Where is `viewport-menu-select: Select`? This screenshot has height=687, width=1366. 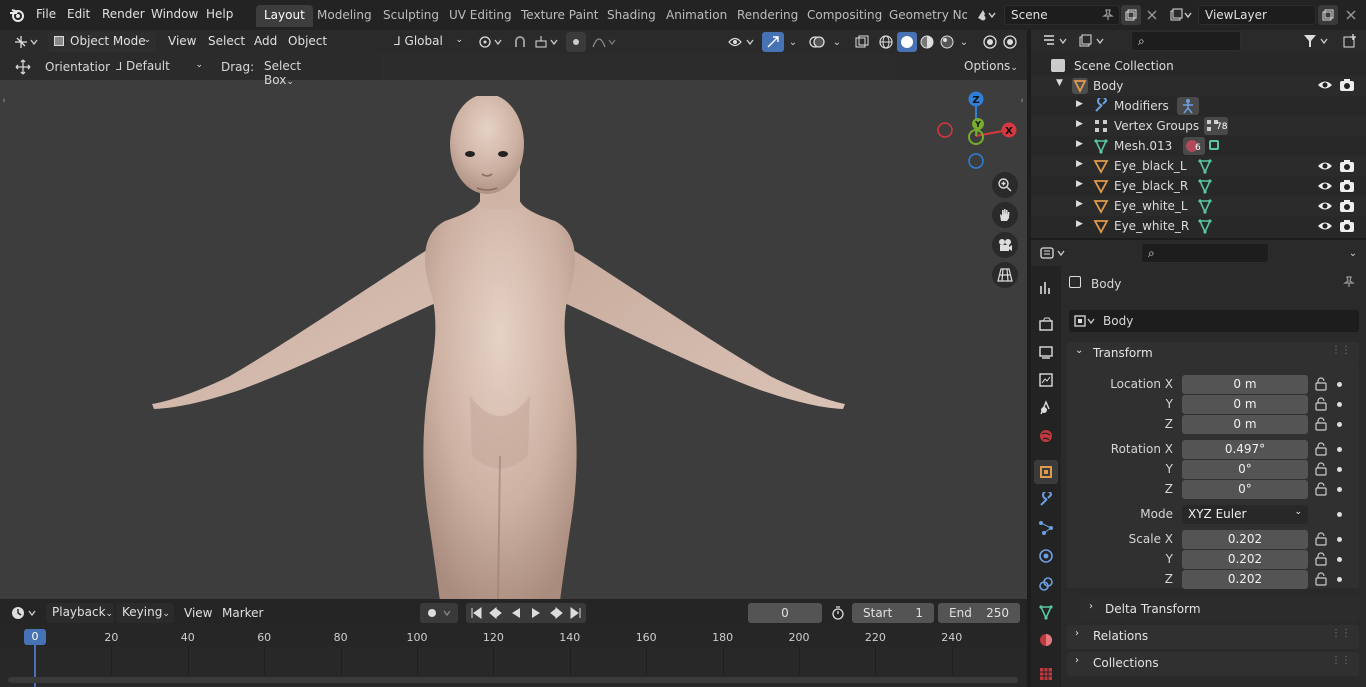
viewport-menu-select: Select is located at coordinates (226, 41).